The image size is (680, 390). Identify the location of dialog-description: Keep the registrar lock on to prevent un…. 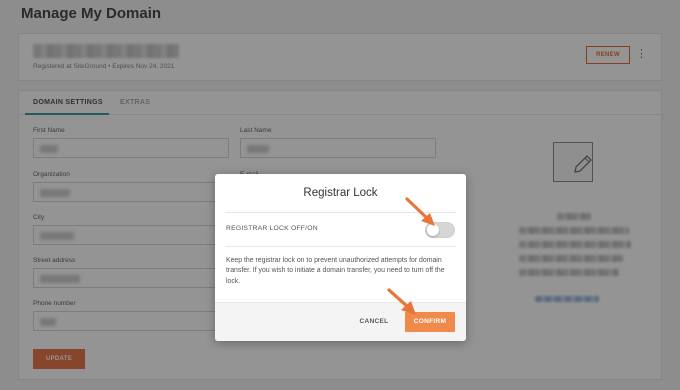
(335, 271).